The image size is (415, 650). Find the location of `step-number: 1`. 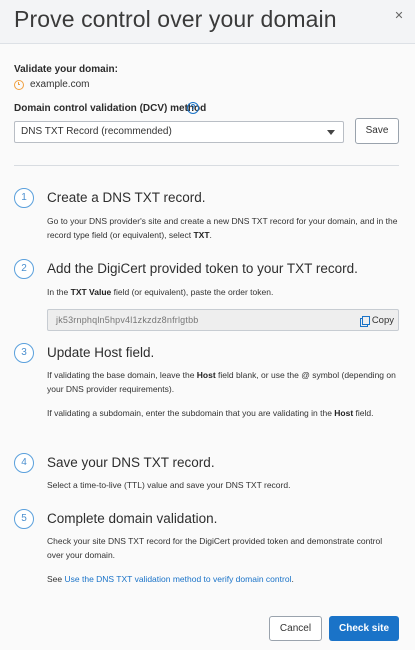

step-number: 1 is located at coordinates (24, 198).